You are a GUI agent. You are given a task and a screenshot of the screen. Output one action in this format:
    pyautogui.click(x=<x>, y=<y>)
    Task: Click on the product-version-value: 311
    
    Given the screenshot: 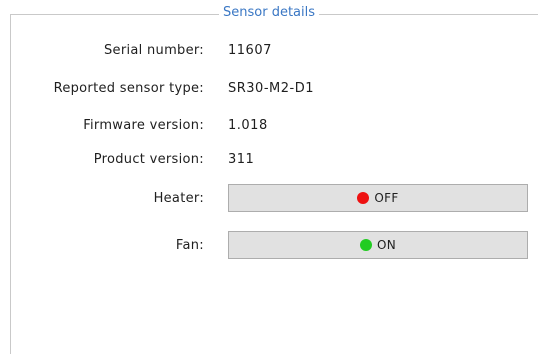 What is the action you would take?
    pyautogui.click(x=241, y=159)
    